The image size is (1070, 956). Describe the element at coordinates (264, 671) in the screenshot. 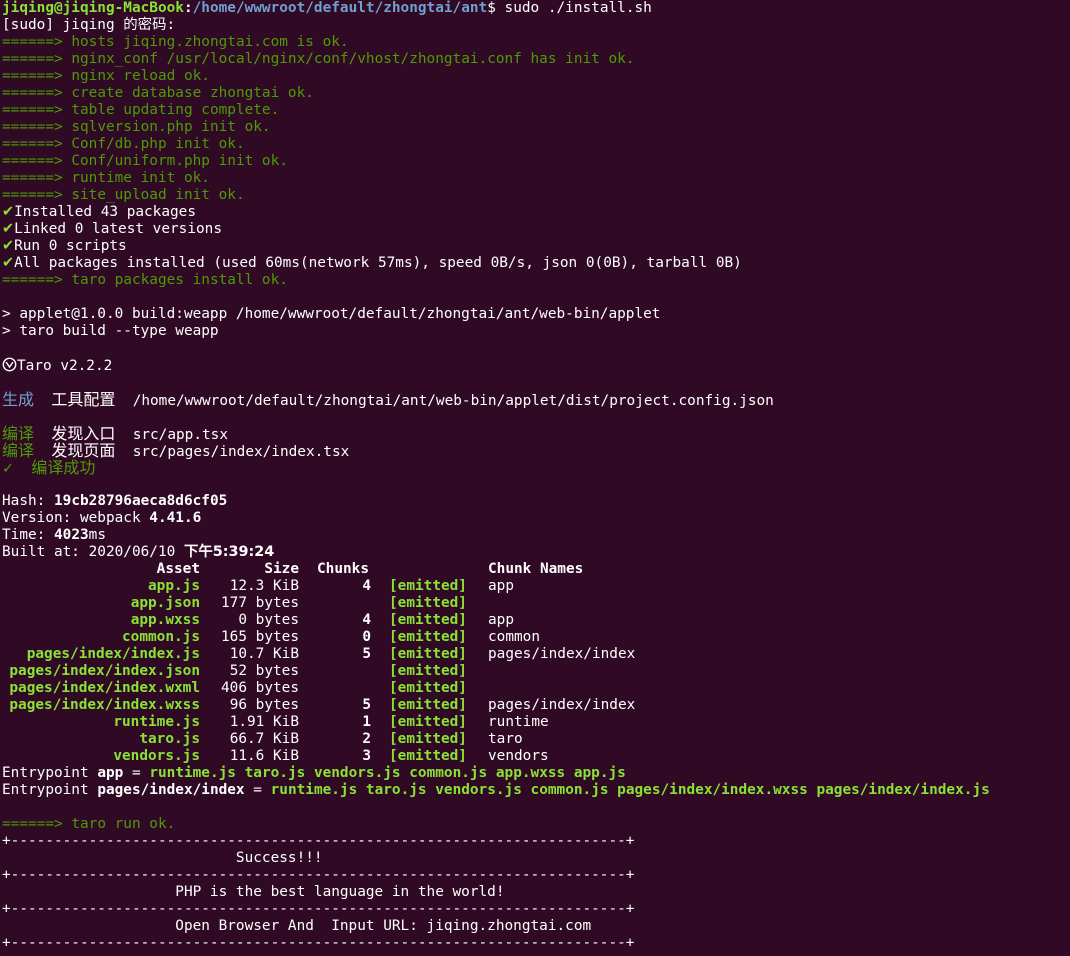

I see `asset-size: 52 bytes` at that location.